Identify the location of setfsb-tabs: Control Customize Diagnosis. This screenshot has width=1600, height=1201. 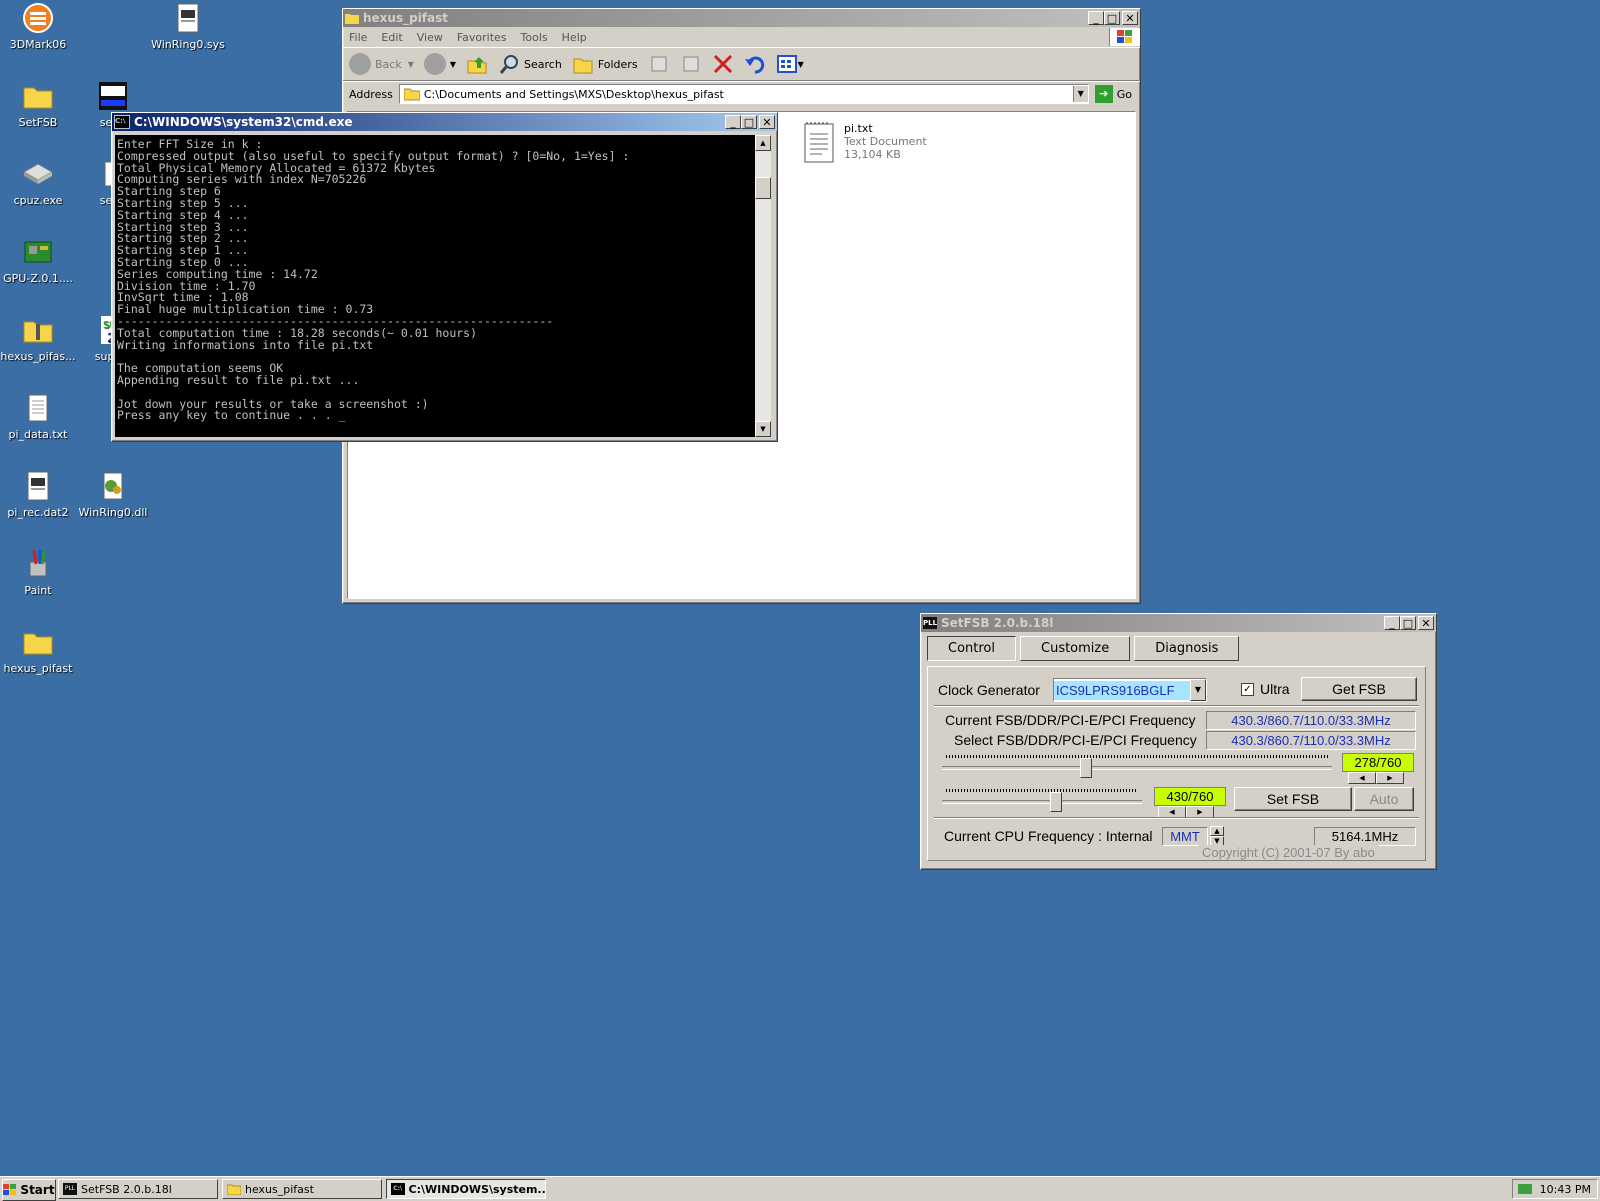
(1178, 646).